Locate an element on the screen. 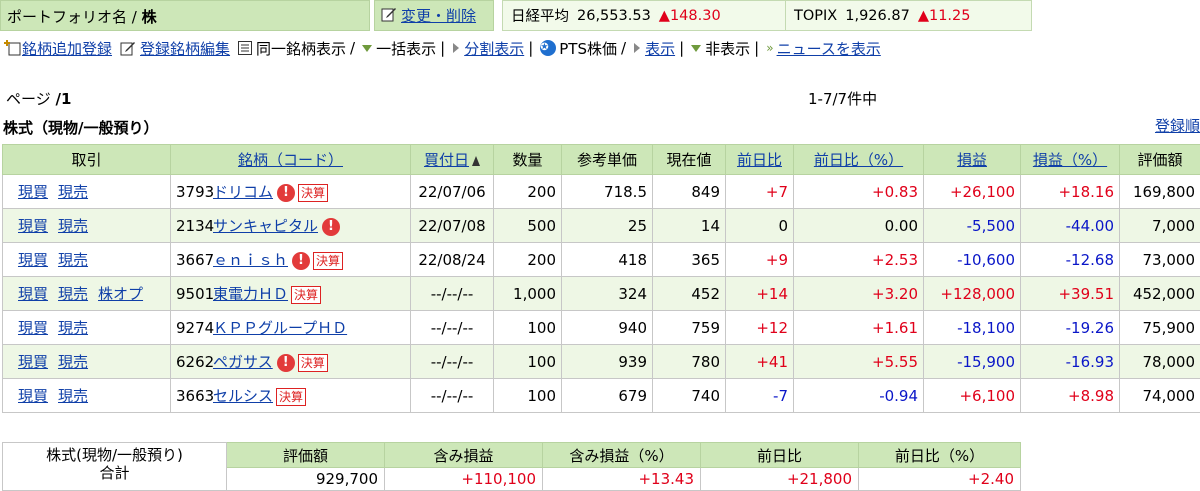  col-chg: 前日比 is located at coordinates (760, 160).